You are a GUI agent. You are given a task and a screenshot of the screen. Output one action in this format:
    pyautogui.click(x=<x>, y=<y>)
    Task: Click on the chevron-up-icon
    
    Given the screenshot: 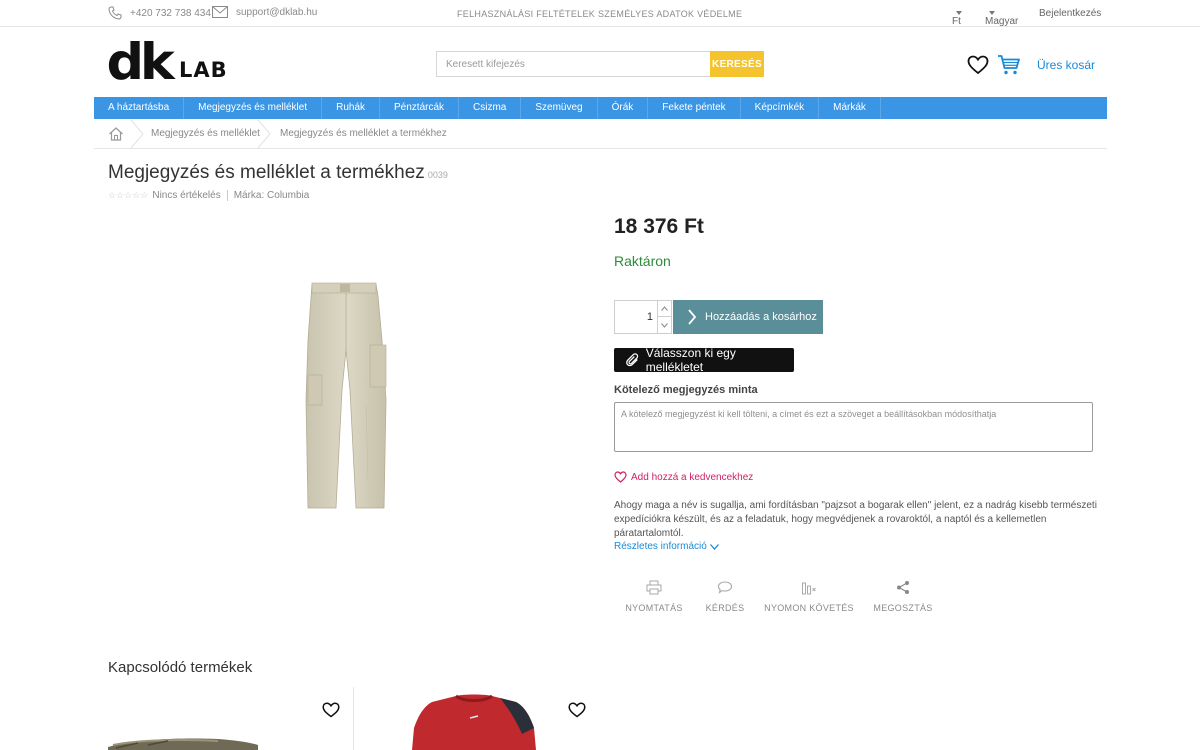 What is the action you would take?
    pyautogui.click(x=664, y=308)
    